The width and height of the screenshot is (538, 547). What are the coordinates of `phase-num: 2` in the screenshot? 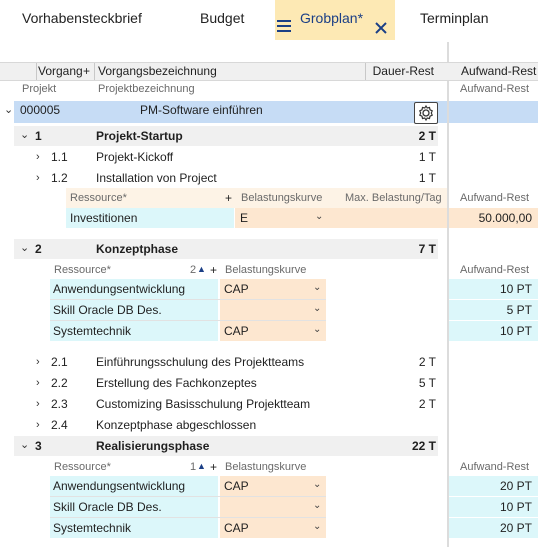 It's located at (38, 249).